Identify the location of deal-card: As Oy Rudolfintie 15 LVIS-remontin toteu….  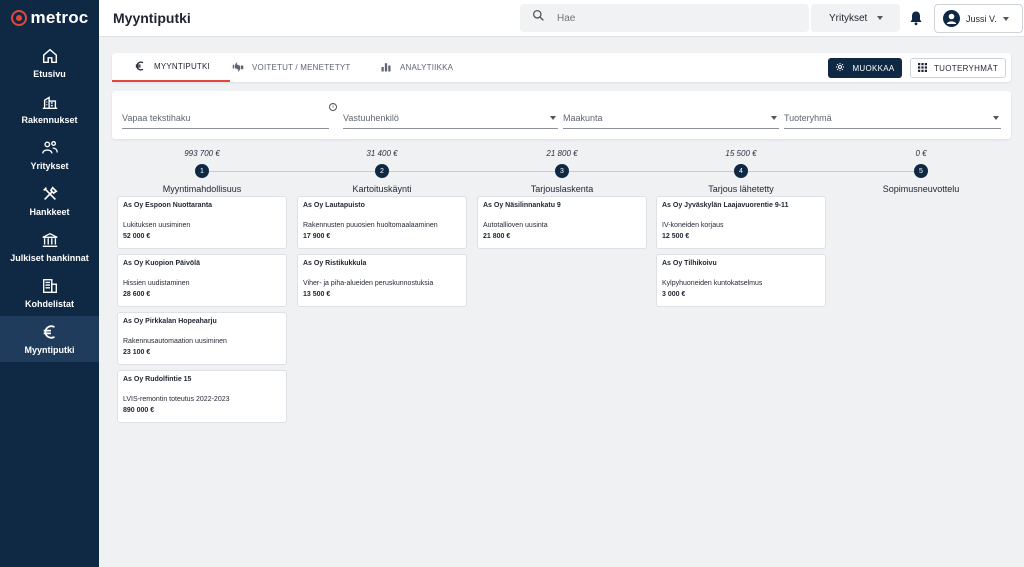
(202, 396).